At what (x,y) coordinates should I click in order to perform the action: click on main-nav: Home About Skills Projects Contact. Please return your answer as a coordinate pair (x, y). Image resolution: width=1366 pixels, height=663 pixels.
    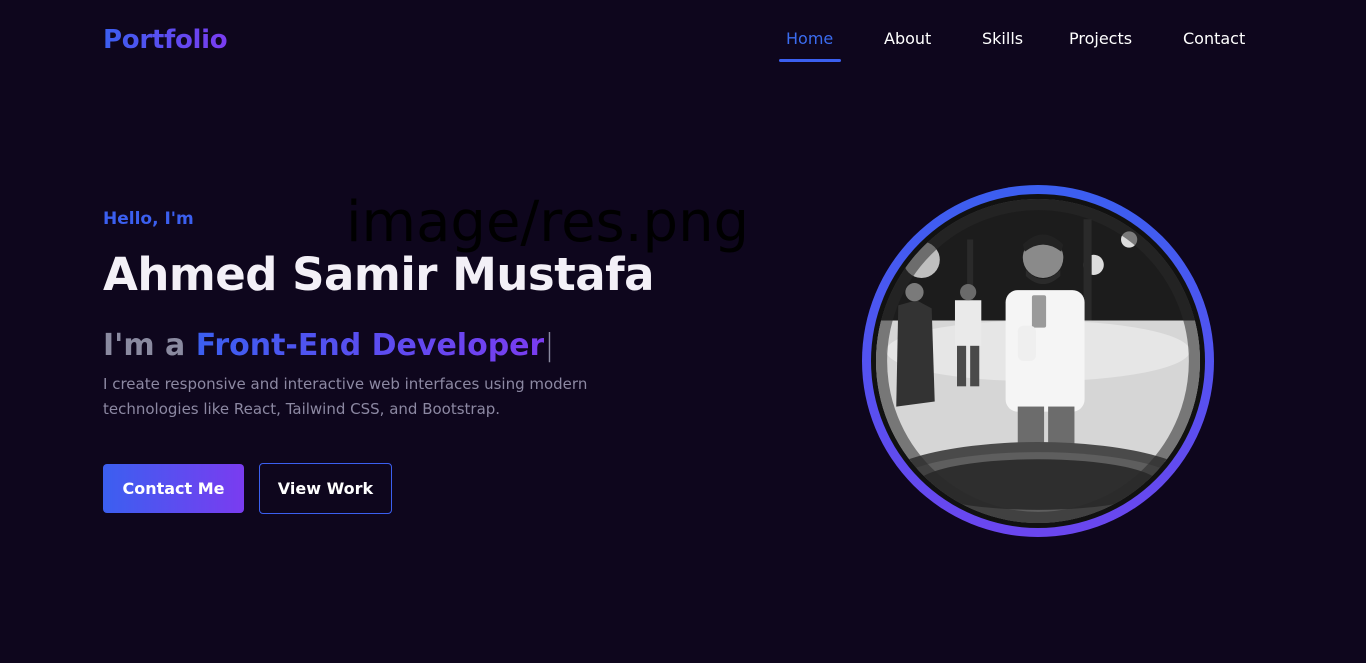
    Looking at the image, I should click on (683, 46).